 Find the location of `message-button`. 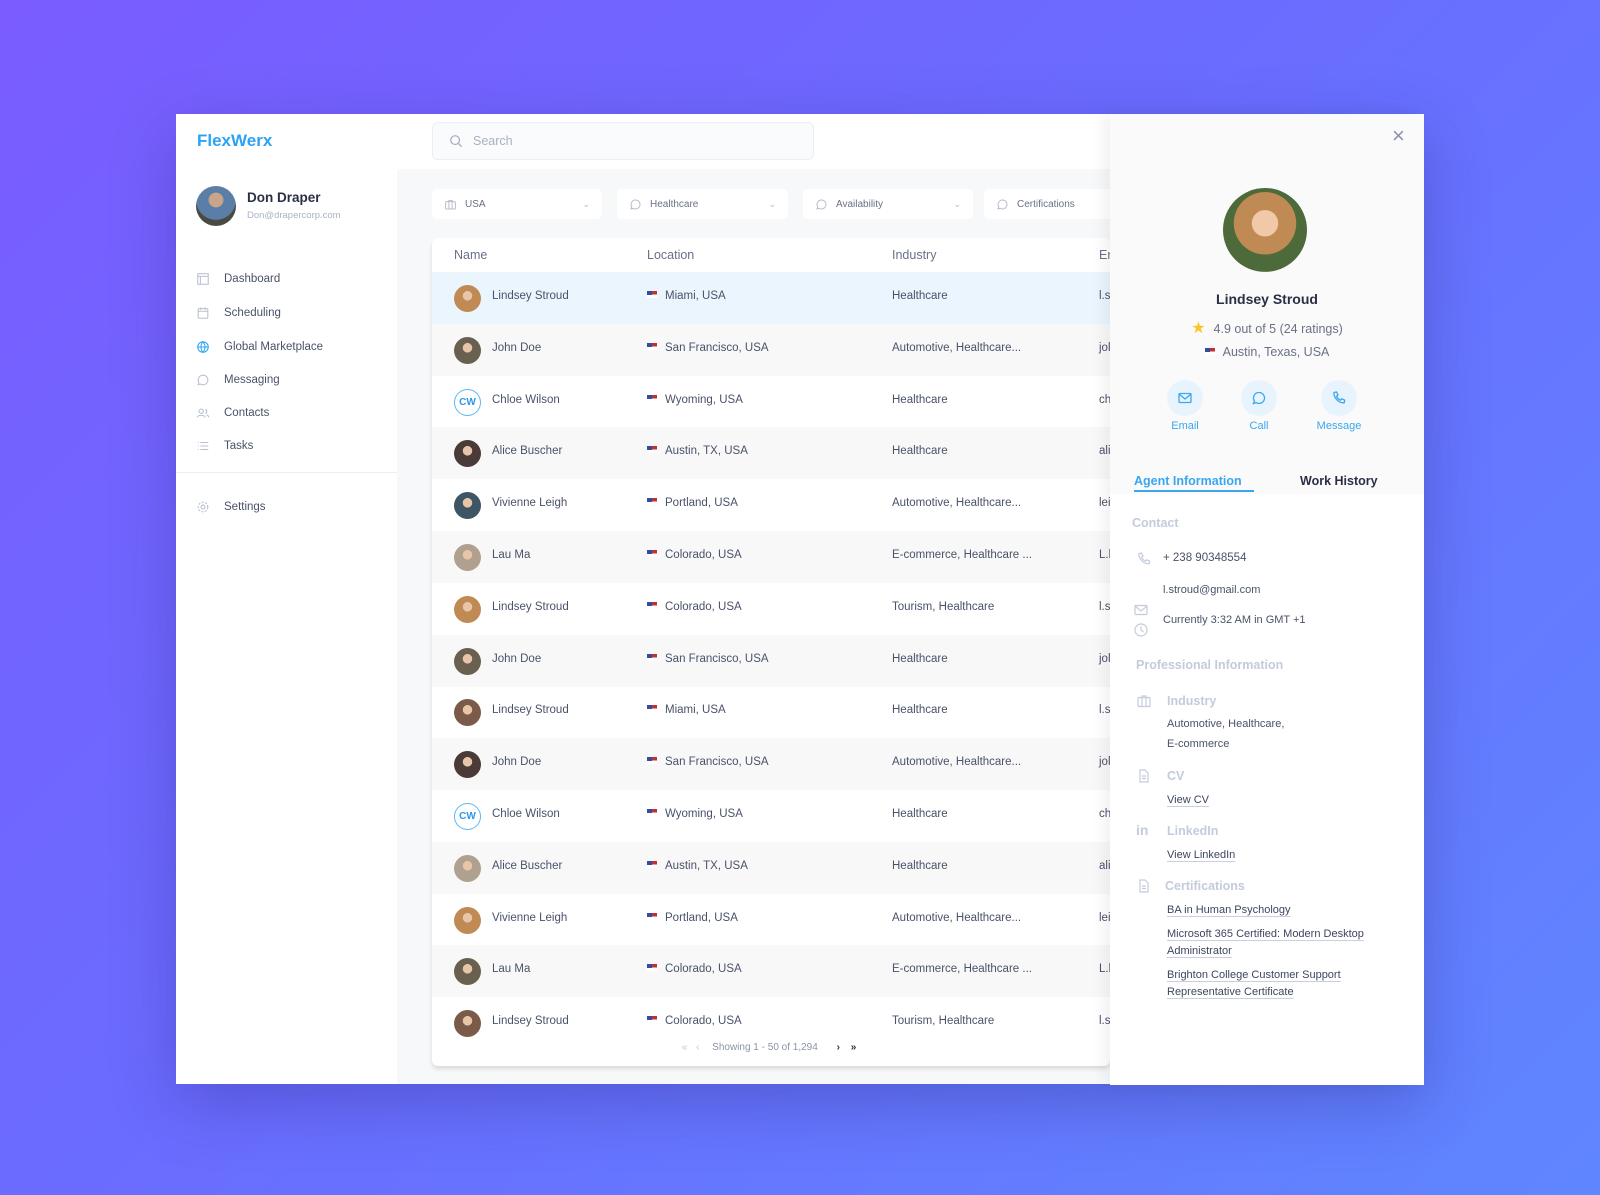

message-button is located at coordinates (1339, 398).